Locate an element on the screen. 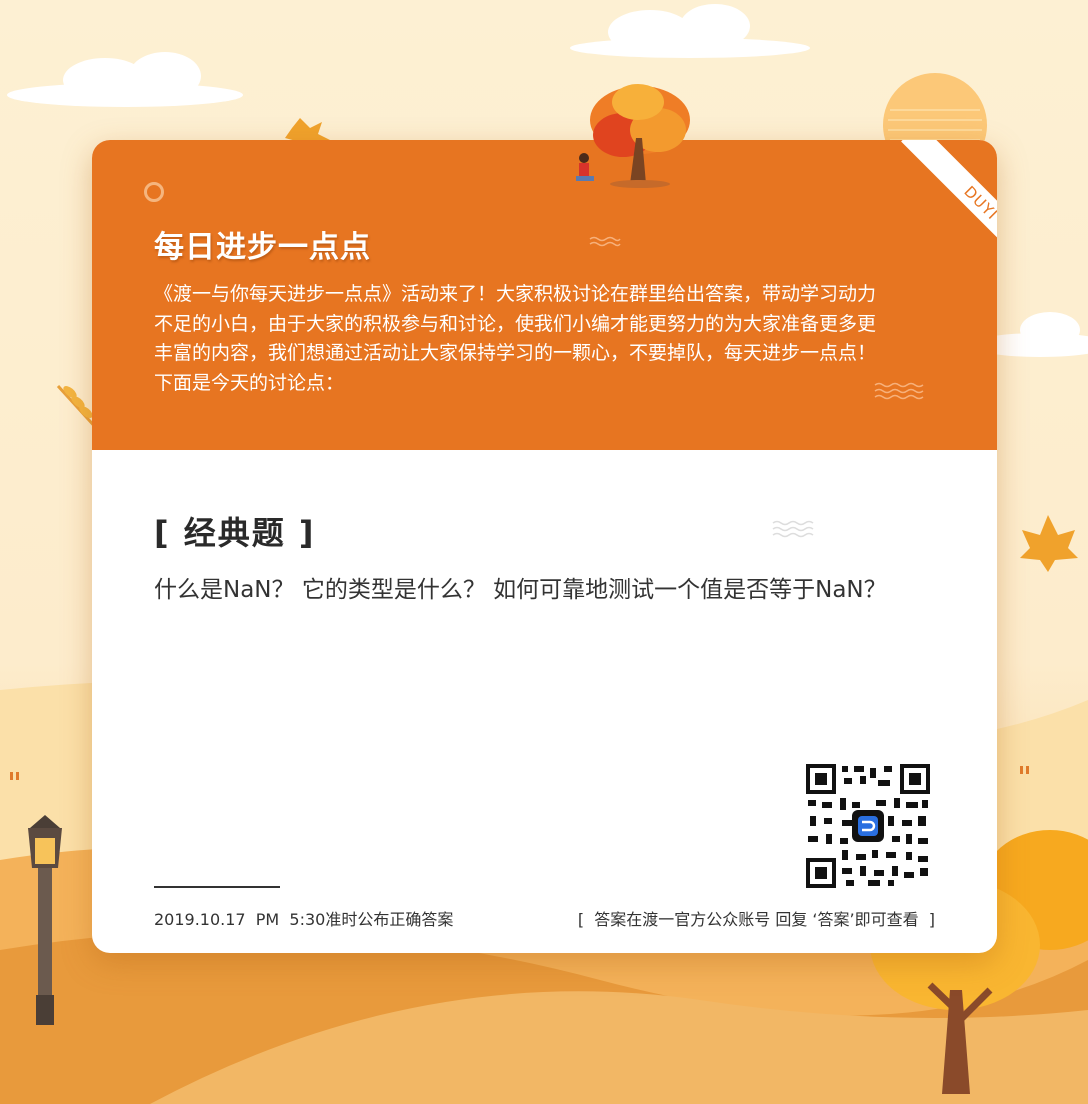 This screenshot has height=1104, width=1088. question-text: 什么是NaN？ 它的类型是什么？ 如何可靠地测试一个值是否等于NaN？ is located at coordinates (520, 590).